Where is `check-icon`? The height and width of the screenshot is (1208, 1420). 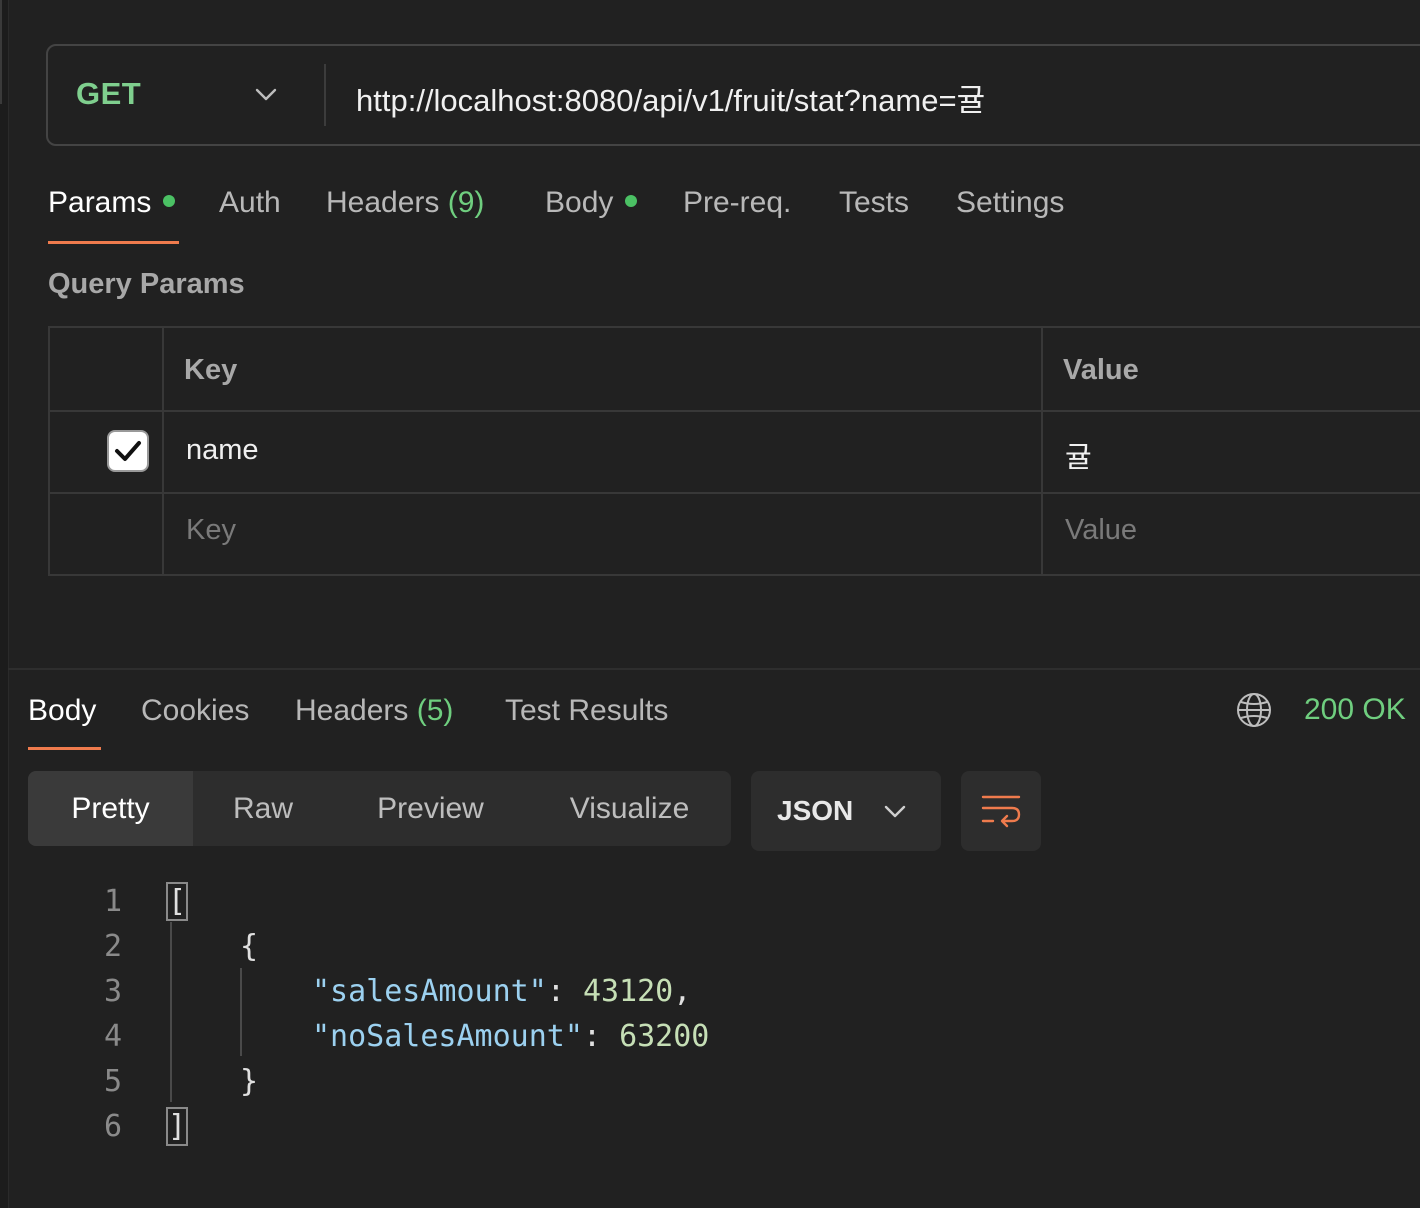
check-icon is located at coordinates (128, 451).